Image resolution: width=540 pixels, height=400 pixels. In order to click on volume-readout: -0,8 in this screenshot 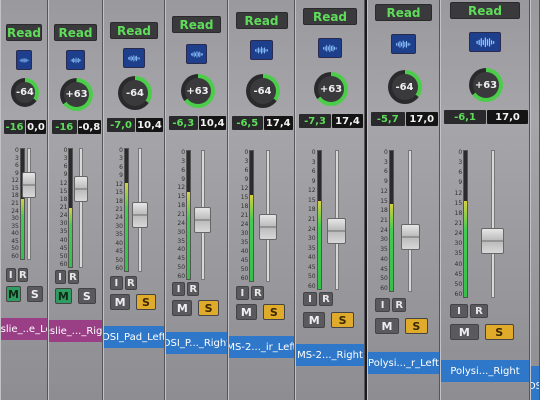, I will do `click(89, 127)`.